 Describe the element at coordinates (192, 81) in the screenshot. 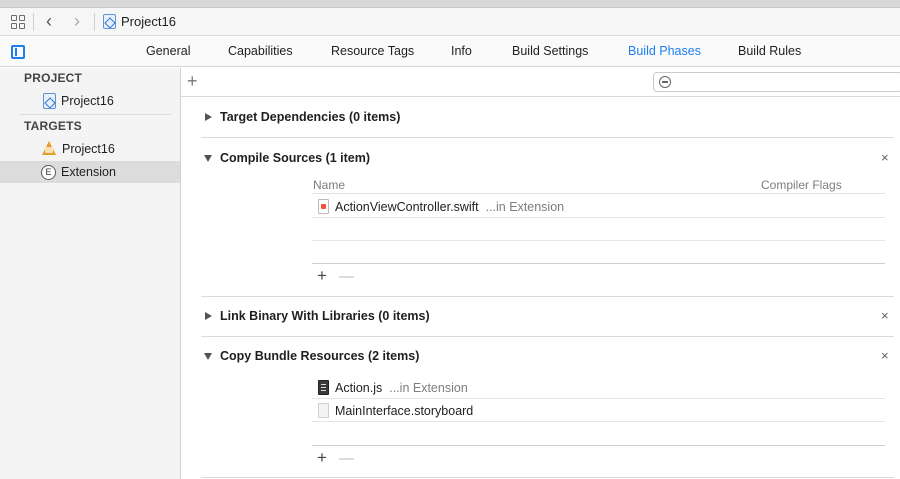

I see `add-build-phase-button: +` at that location.